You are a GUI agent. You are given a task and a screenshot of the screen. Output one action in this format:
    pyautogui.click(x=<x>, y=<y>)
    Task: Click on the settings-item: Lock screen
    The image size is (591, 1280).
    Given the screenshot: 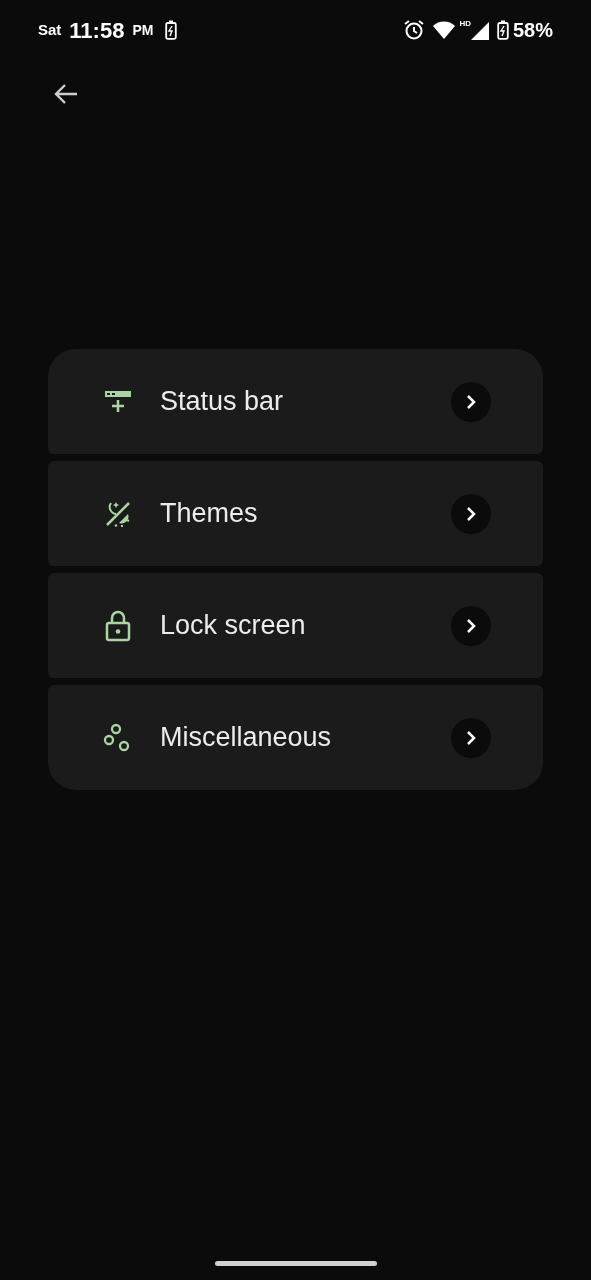 What is the action you would take?
    pyautogui.click(x=295, y=625)
    